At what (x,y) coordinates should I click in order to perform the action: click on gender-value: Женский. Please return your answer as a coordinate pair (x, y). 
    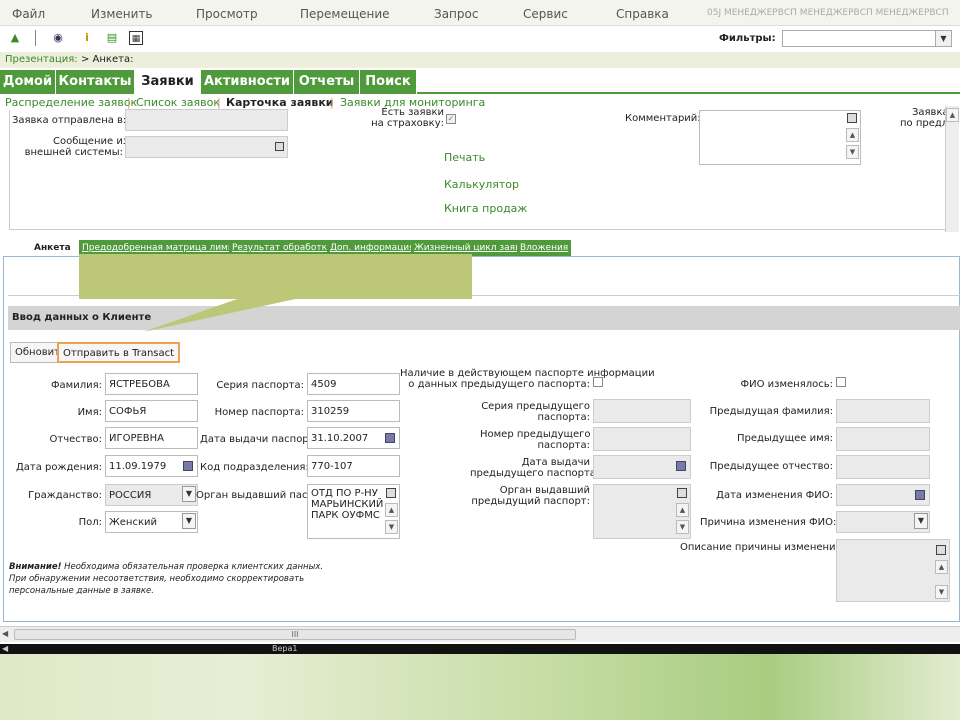
    Looking at the image, I should click on (133, 522).